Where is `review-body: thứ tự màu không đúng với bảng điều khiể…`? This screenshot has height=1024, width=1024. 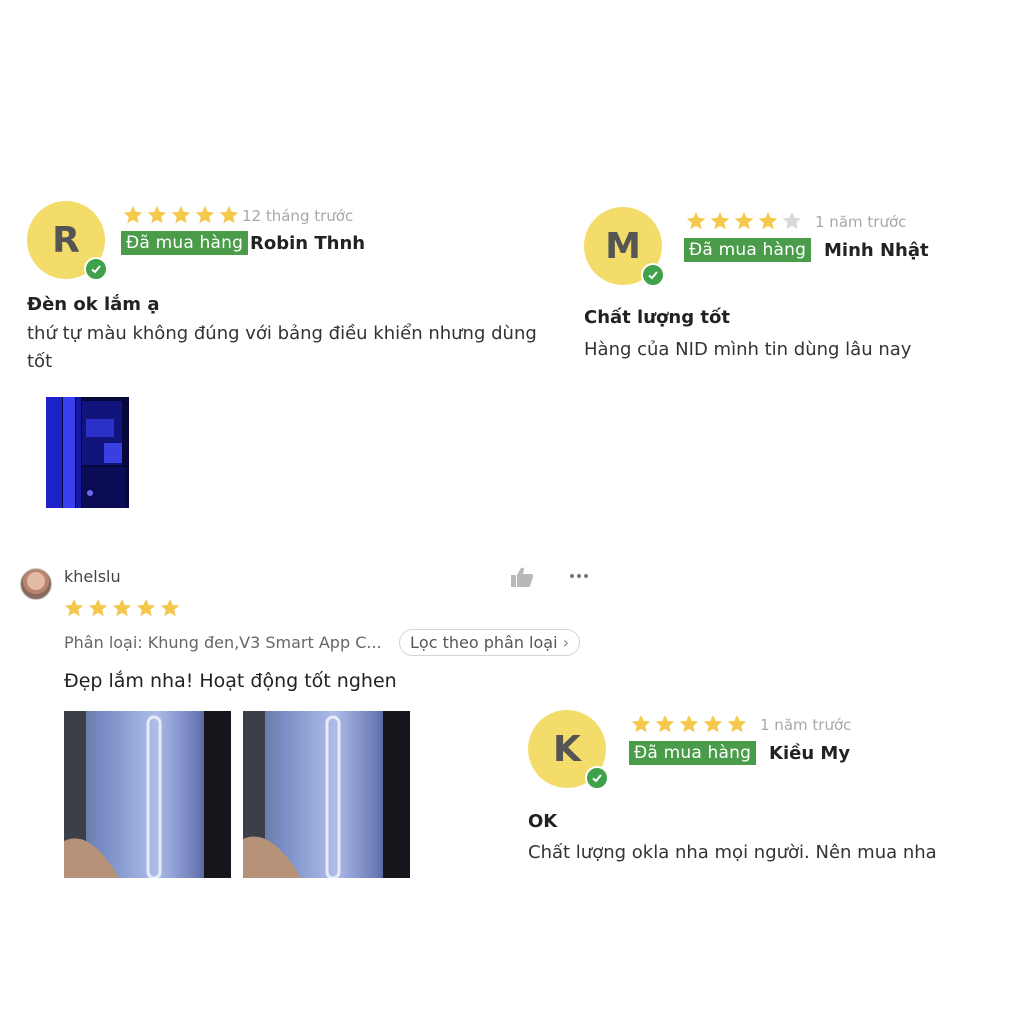 review-body: thứ tự màu không đúng với bảng điều khiể… is located at coordinates (282, 347).